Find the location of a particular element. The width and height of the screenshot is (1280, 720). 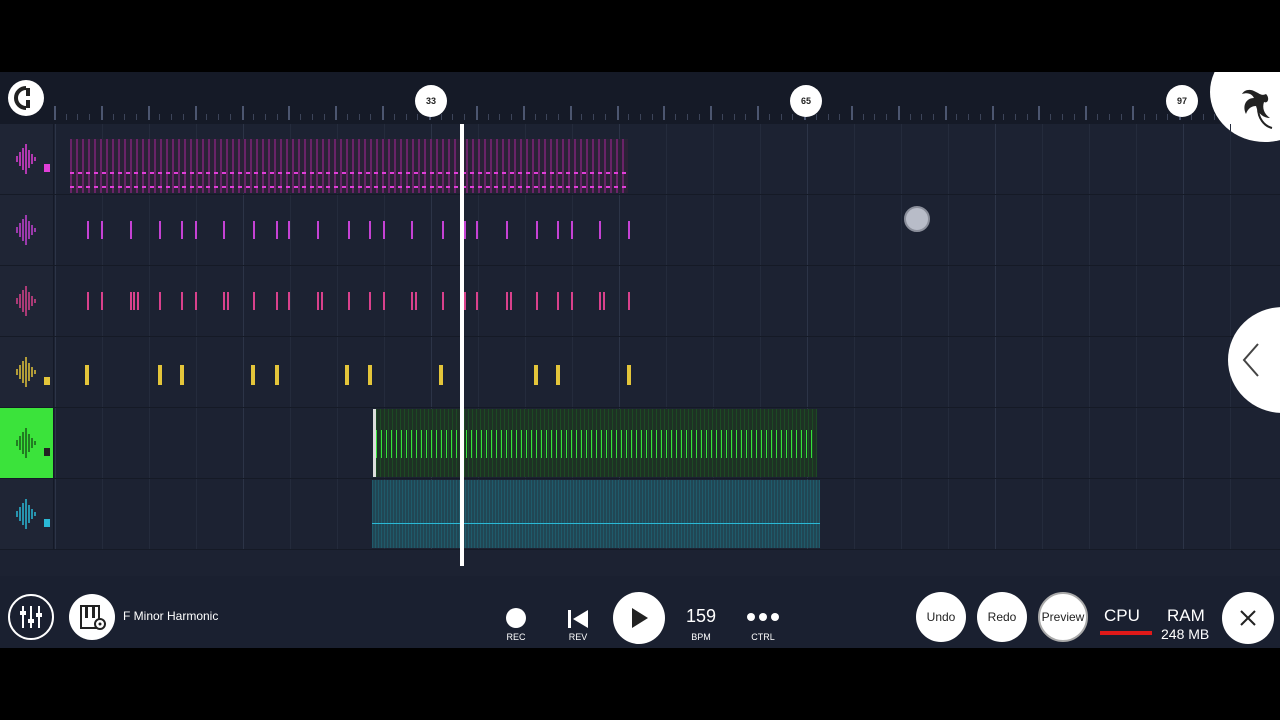

more-dots-icon is located at coordinates (763, 617).